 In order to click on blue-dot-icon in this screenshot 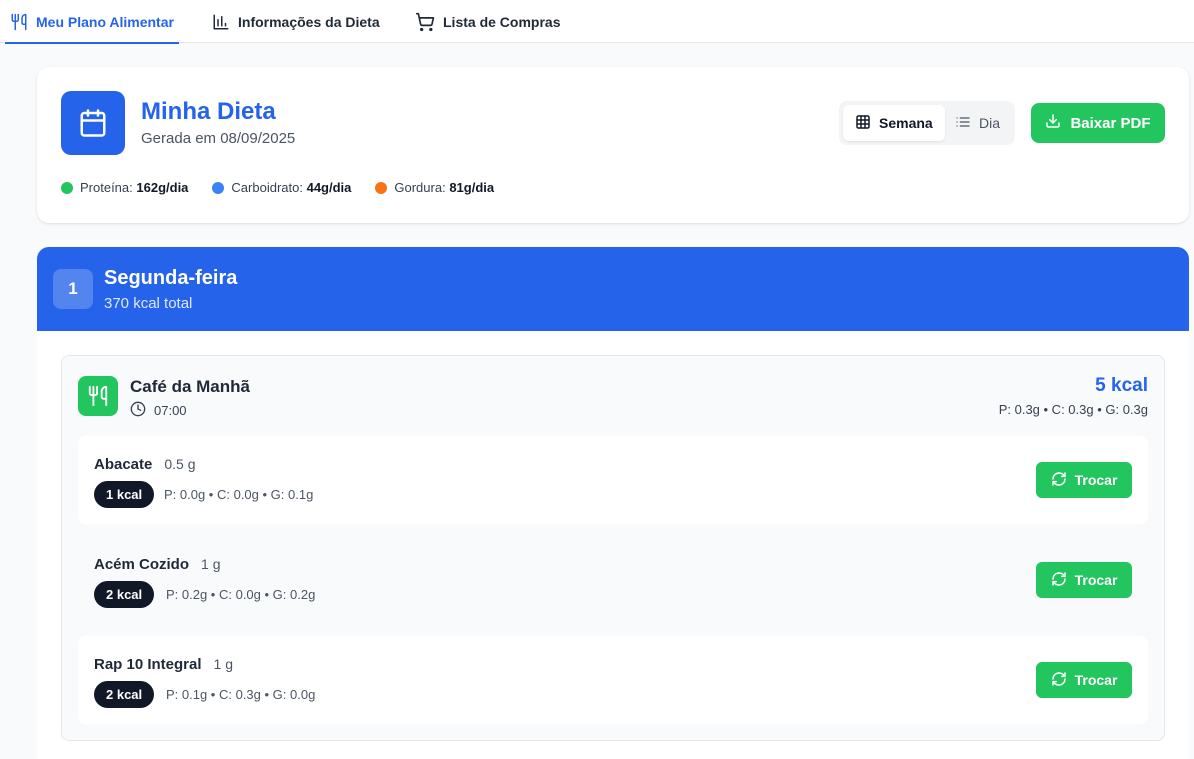, I will do `click(218, 187)`.